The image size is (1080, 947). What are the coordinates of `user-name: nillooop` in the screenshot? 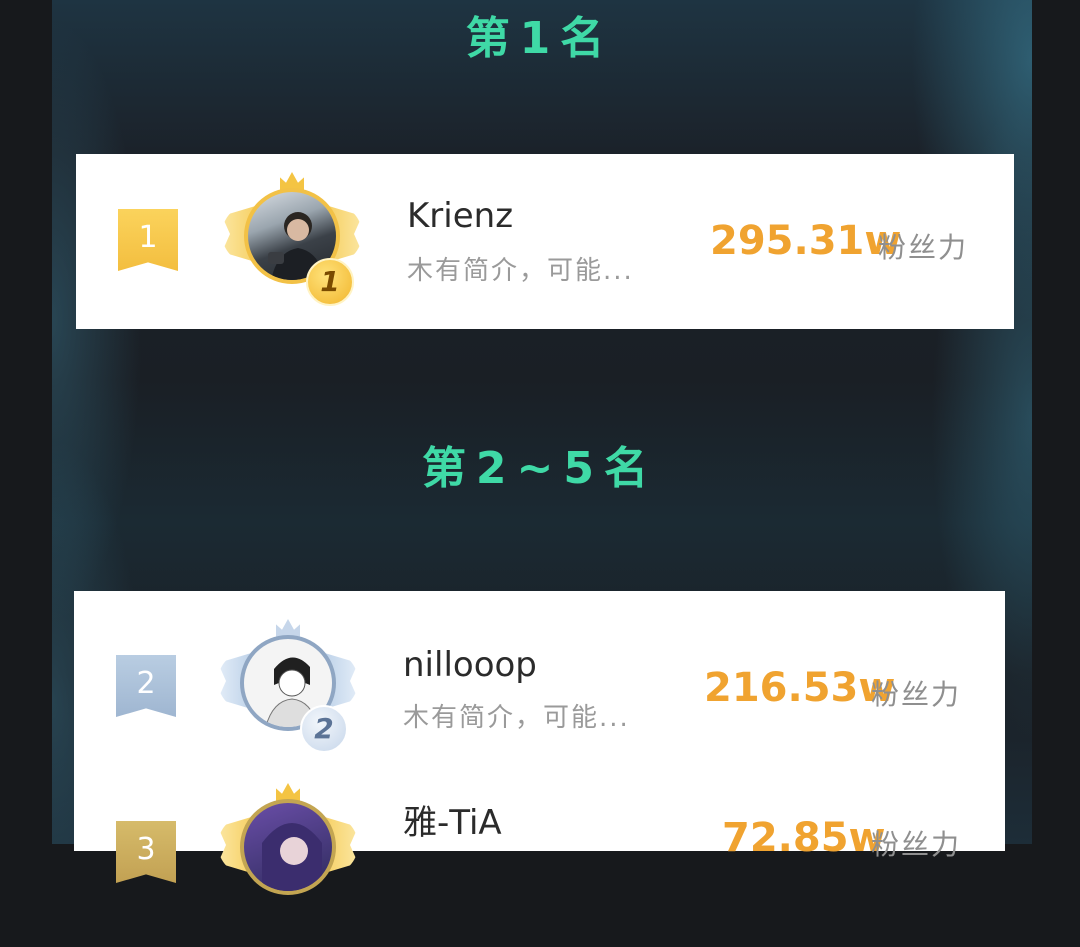 It's located at (470, 665).